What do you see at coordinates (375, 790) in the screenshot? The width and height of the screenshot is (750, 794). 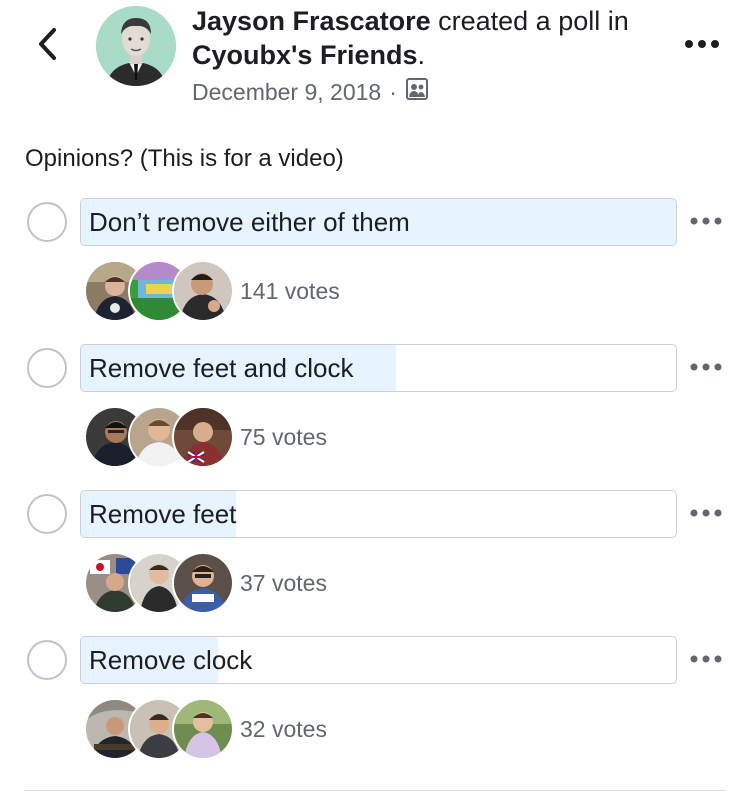 I see `post-divider` at bounding box center [375, 790].